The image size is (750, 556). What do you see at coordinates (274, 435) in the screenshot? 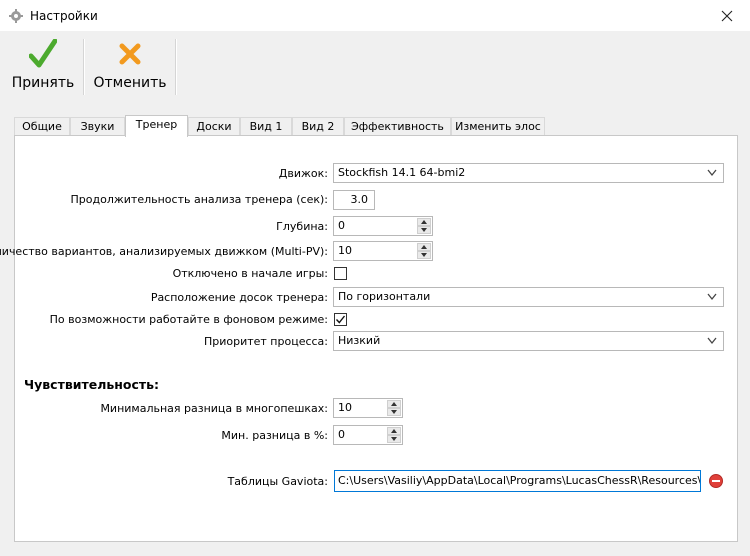
I see `min-pct-label: Мин. разница в %:` at bounding box center [274, 435].